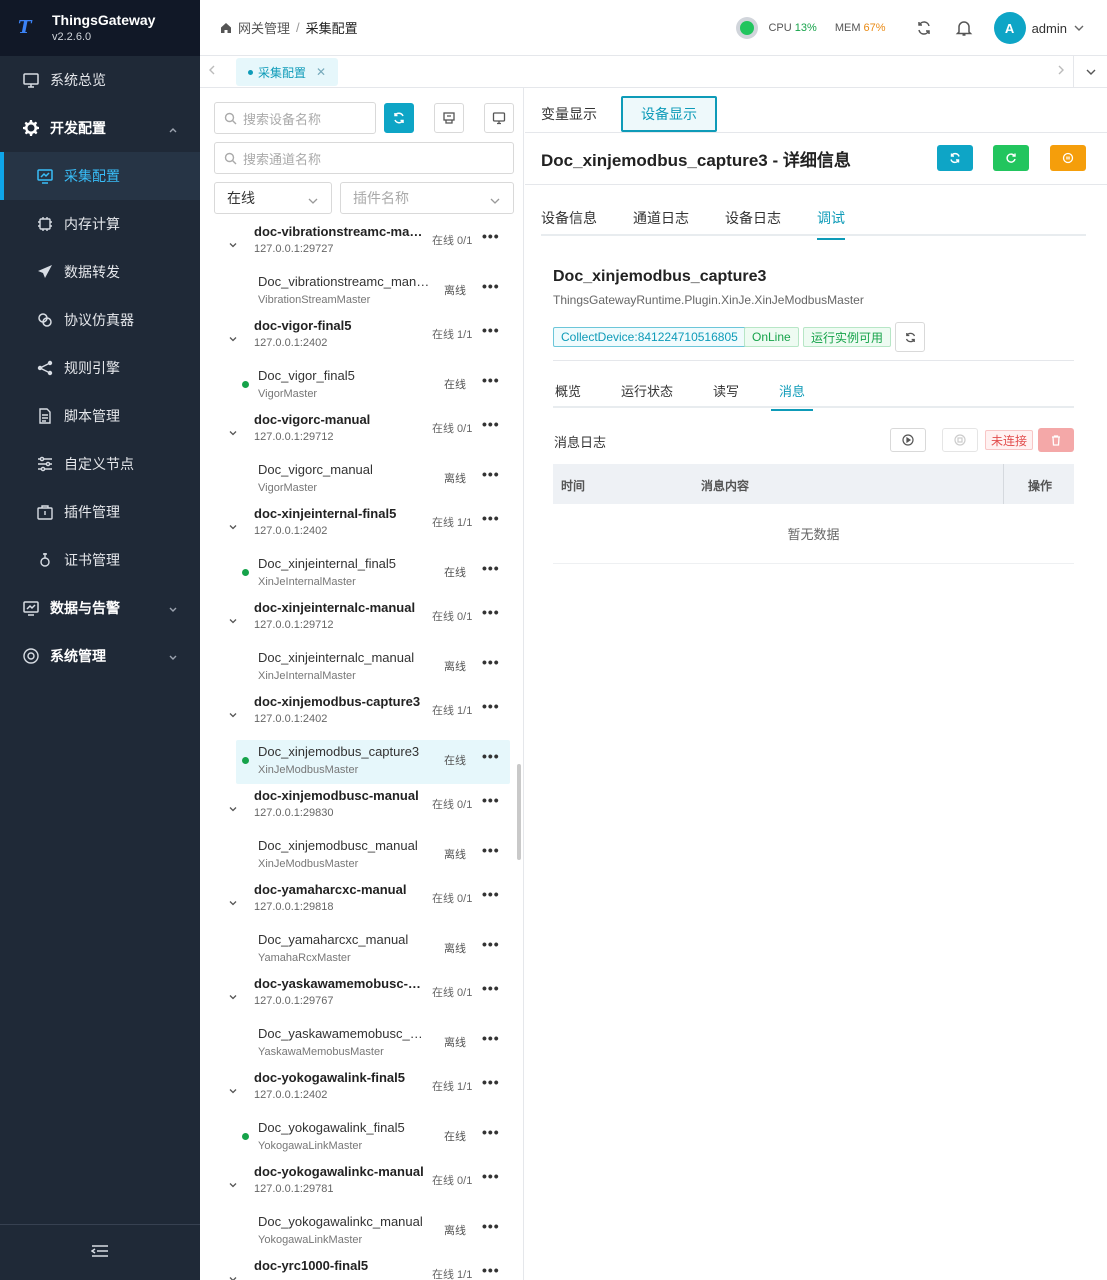  Describe the element at coordinates (725, 485) in the screenshot. I see `column-content: 消息内容` at that location.